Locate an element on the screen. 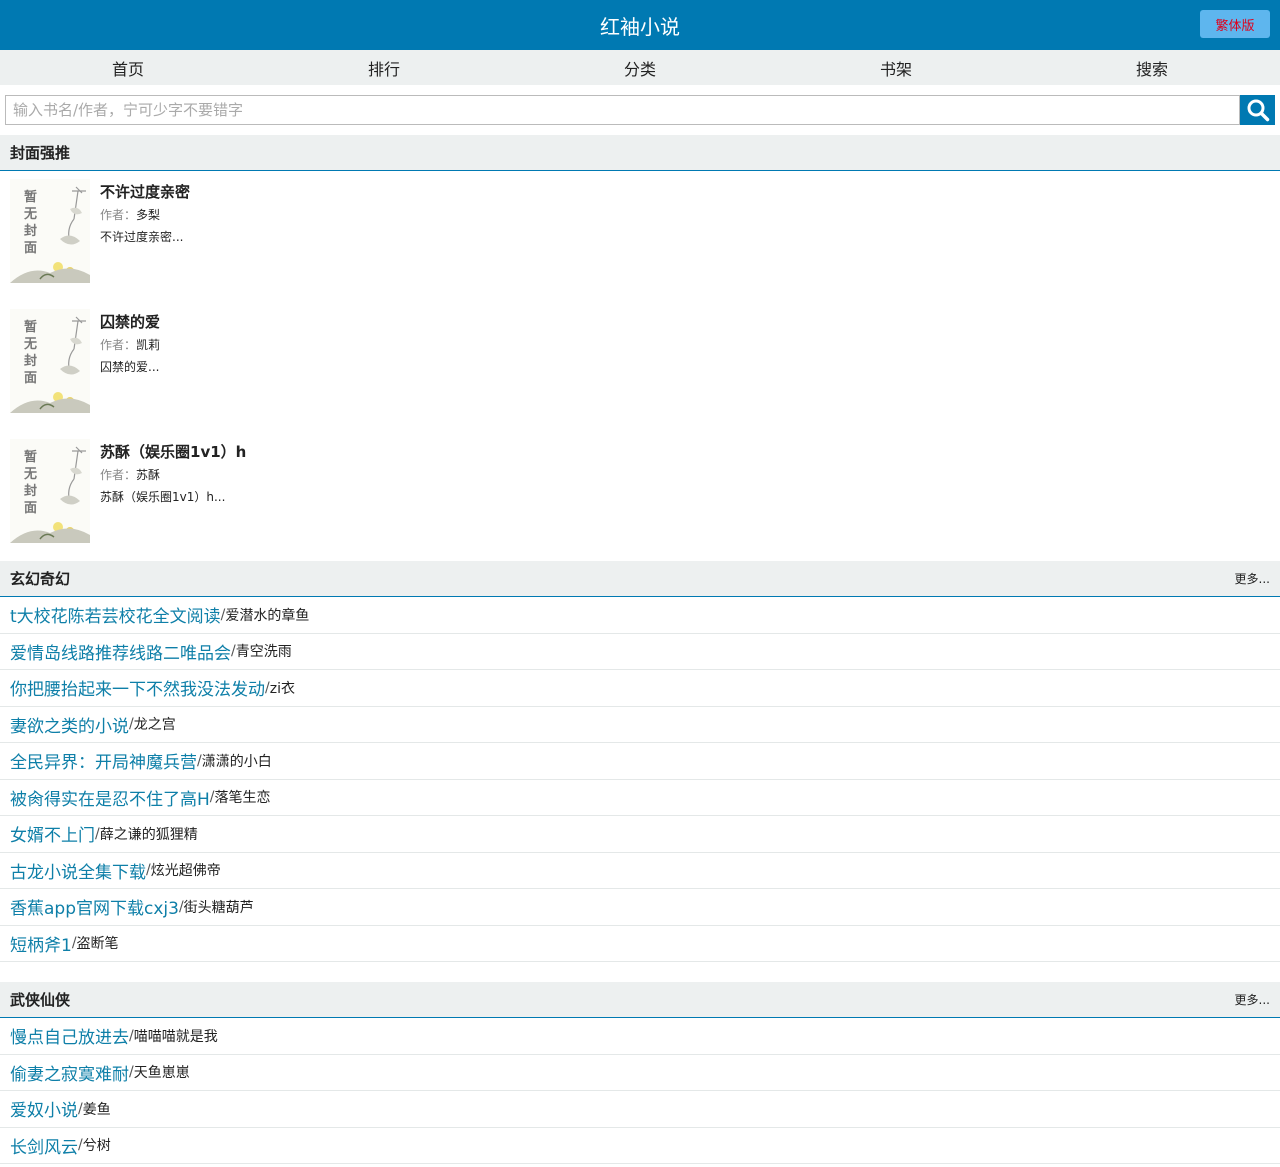 This screenshot has width=1280, height=1167. book-author-link: 龙之宫 is located at coordinates (155, 724).